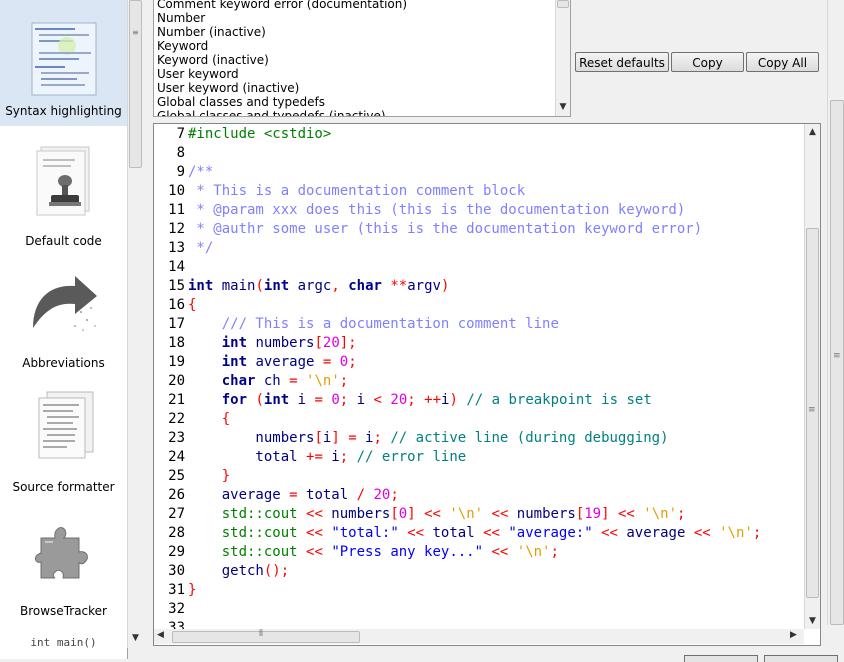 The height and width of the screenshot is (662, 844). I want to click on code-token: }, so click(192, 590).